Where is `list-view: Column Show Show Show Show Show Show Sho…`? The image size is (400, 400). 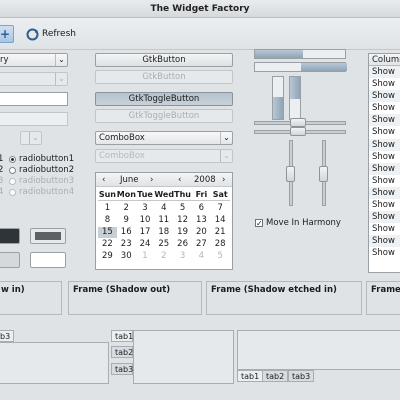 list-view: Column Show Show Show Show Show Show Sho… is located at coordinates (384, 163).